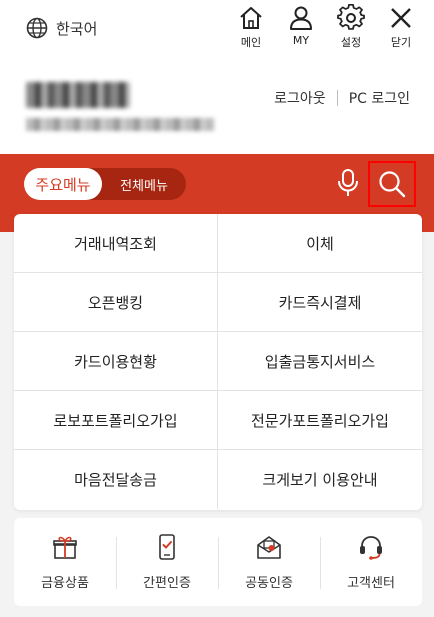 The image size is (434, 617). What do you see at coordinates (144, 184) in the screenshot?
I see `tab-all-menu: 전체메뉴` at bounding box center [144, 184].